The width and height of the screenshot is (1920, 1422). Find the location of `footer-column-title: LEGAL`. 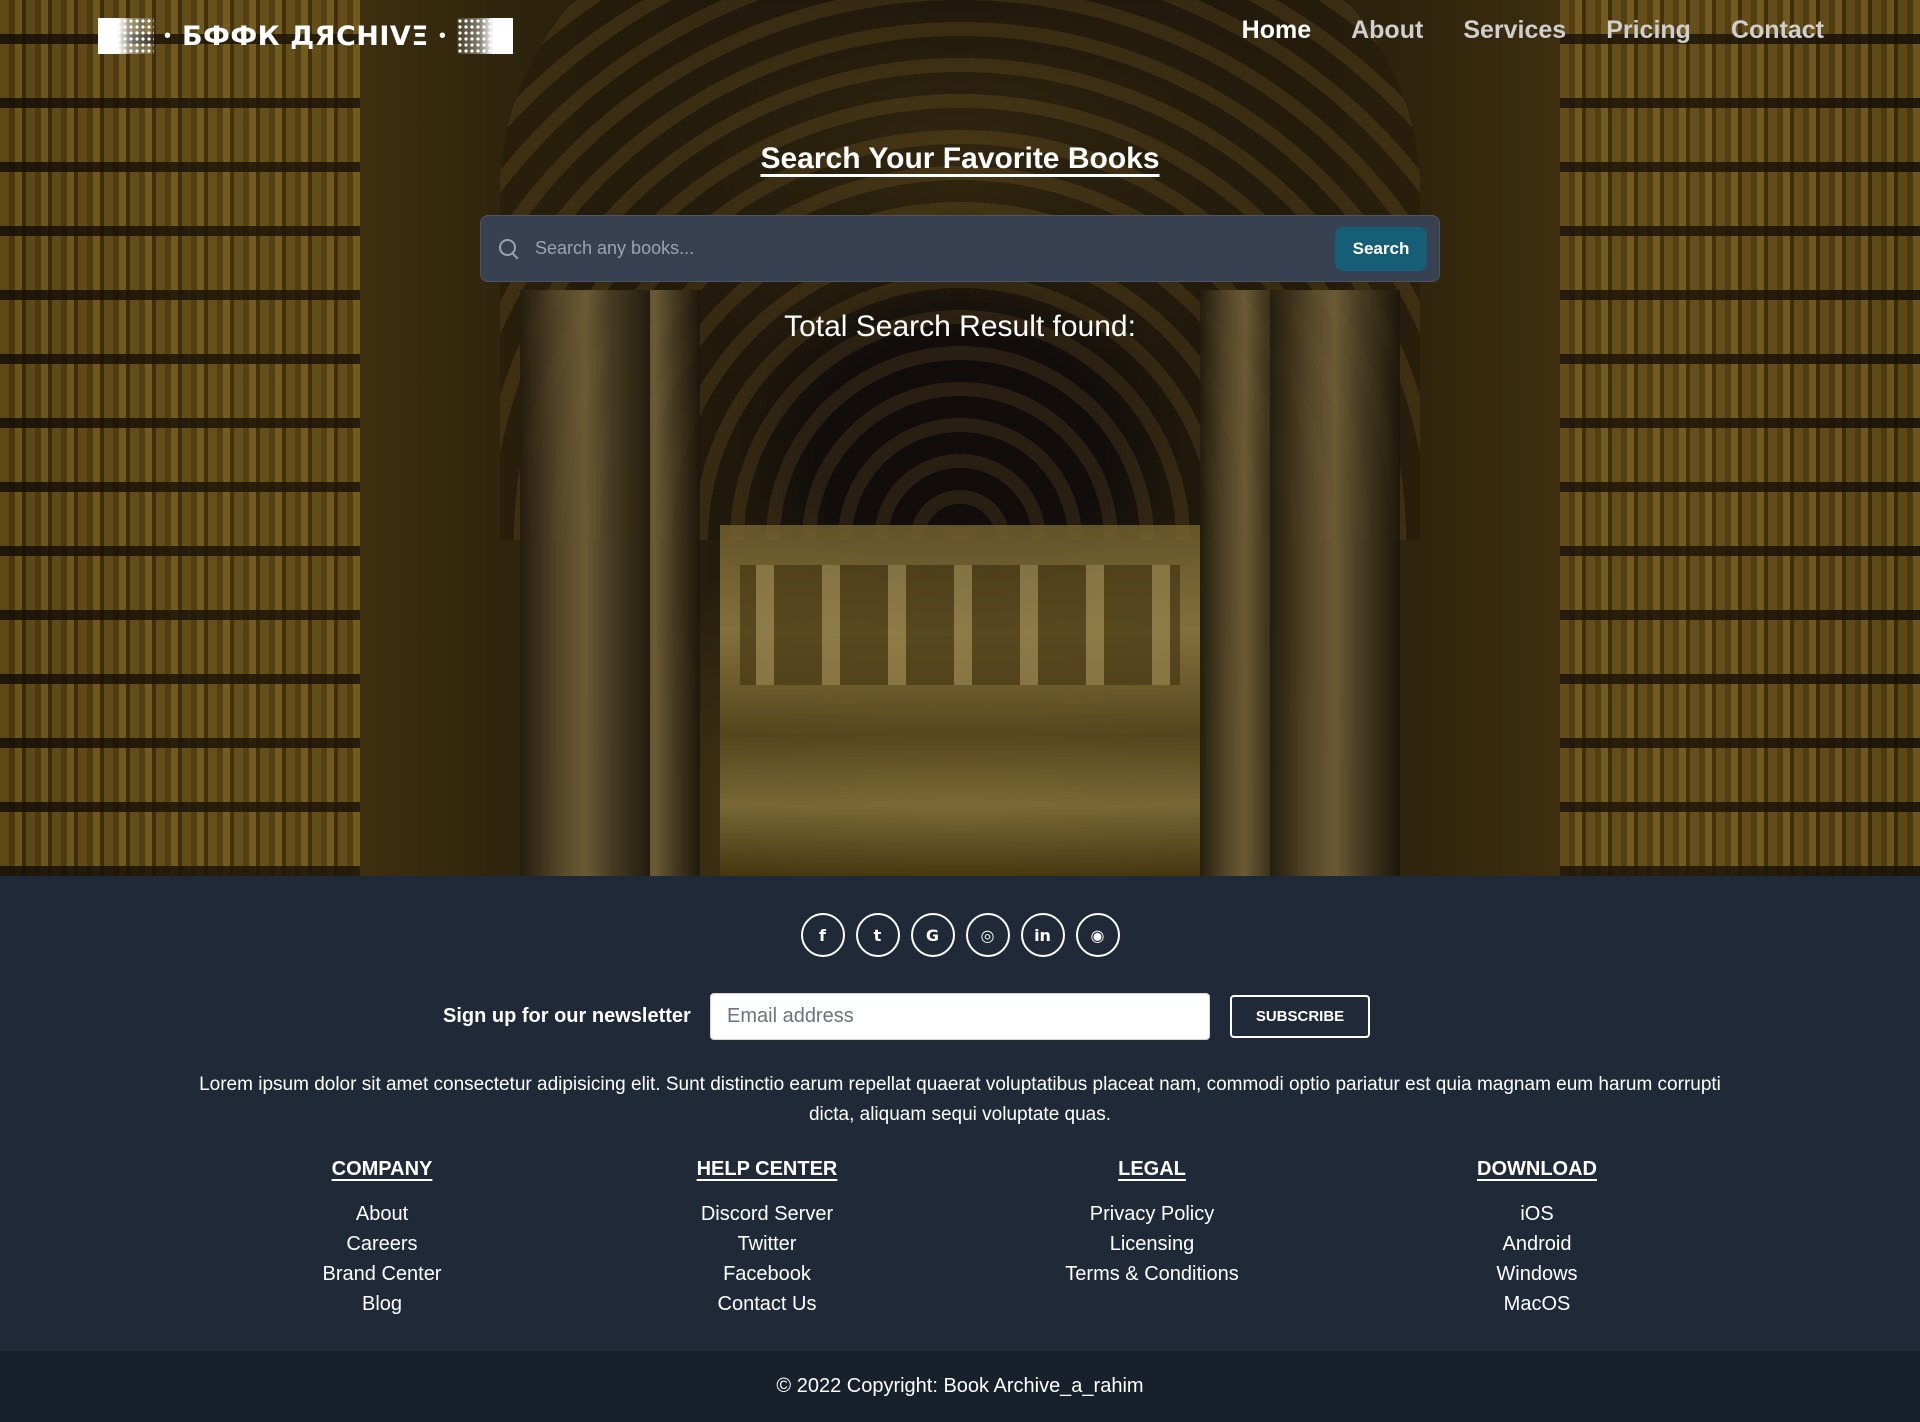

footer-column-title: LEGAL is located at coordinates (1152, 1169).